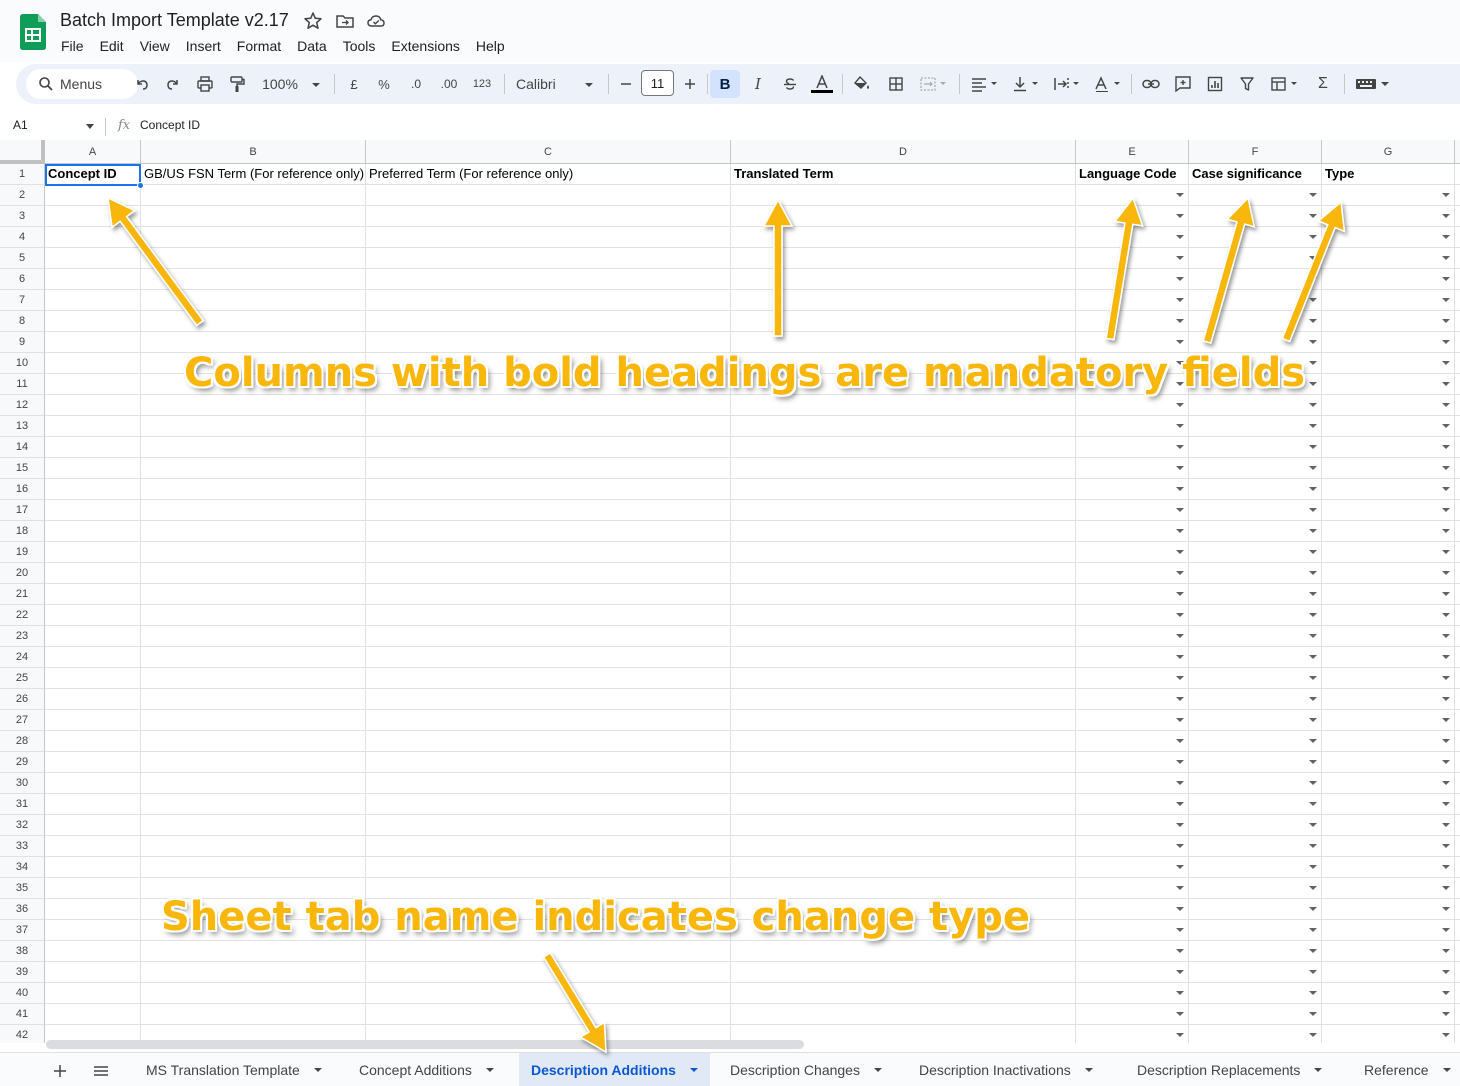 The height and width of the screenshot is (1086, 1460). I want to click on row-header: 24, so click(22, 657).